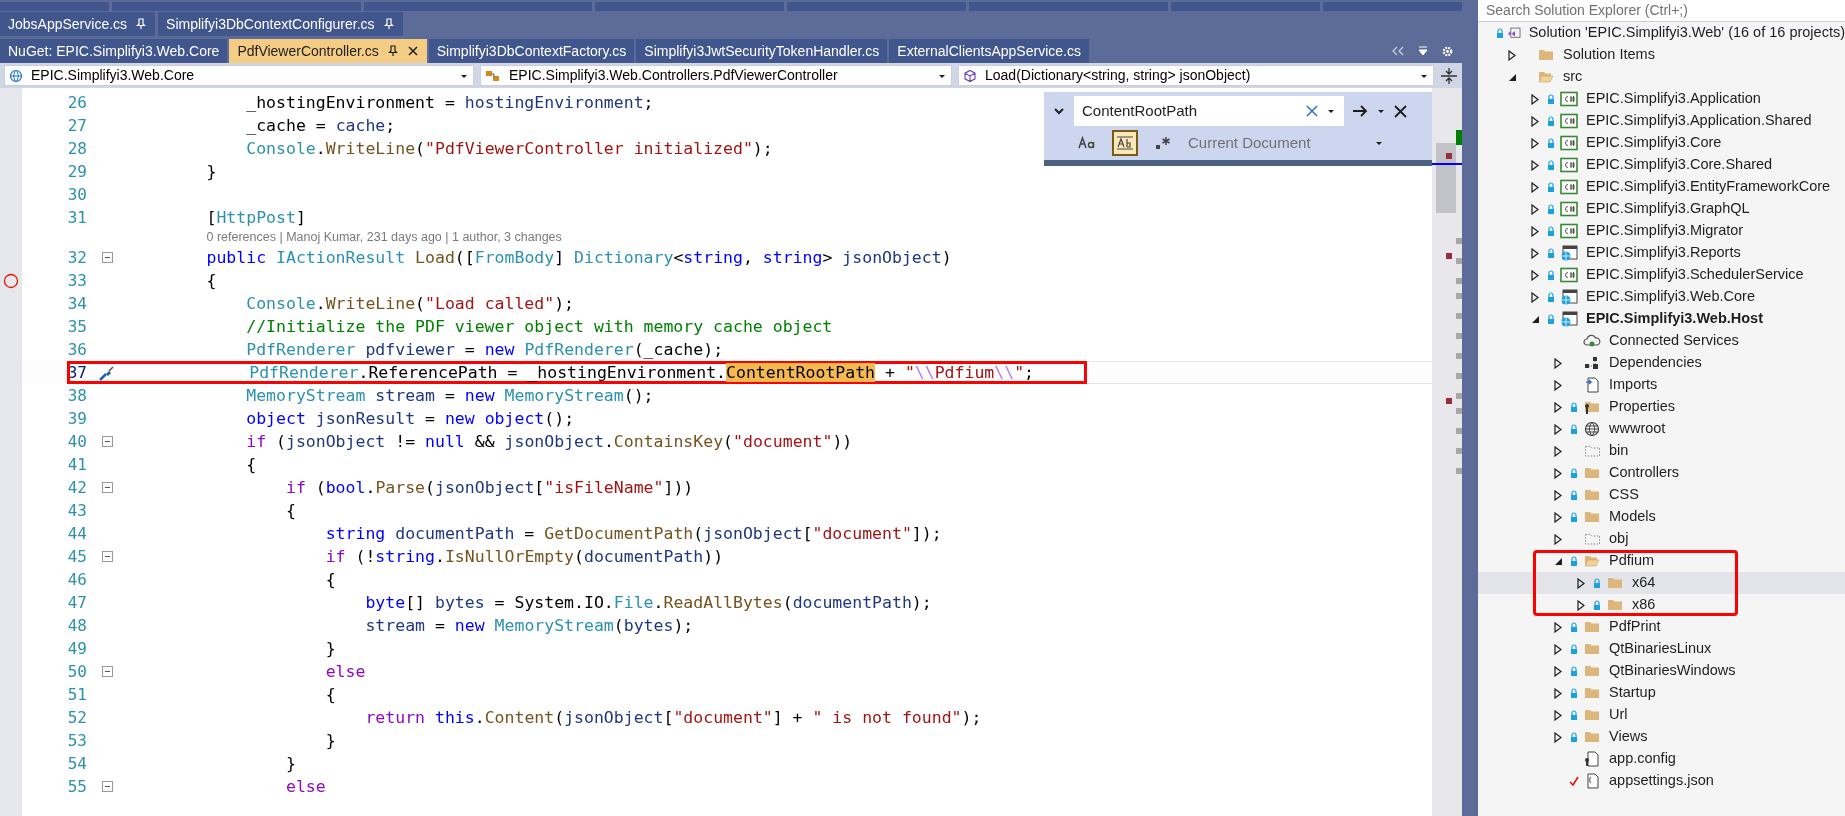  I want to click on document-tab: Simplifyi3DbContextFactory.cs, so click(531, 51).